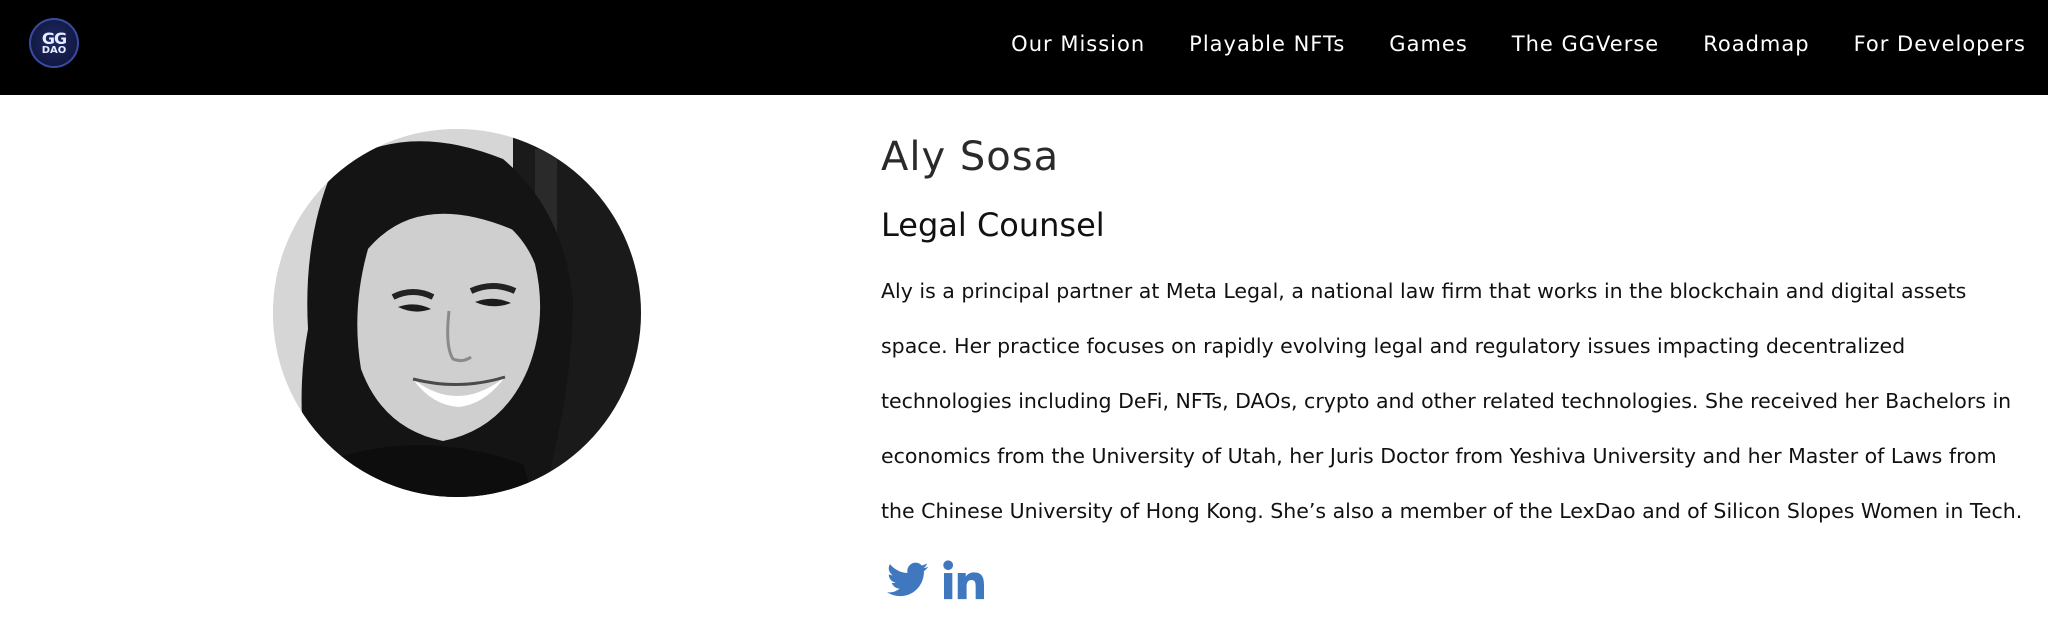 Image resolution: width=2048 pixels, height=642 pixels. What do you see at coordinates (54, 38) in the screenshot?
I see `logo-text-top: GG` at bounding box center [54, 38].